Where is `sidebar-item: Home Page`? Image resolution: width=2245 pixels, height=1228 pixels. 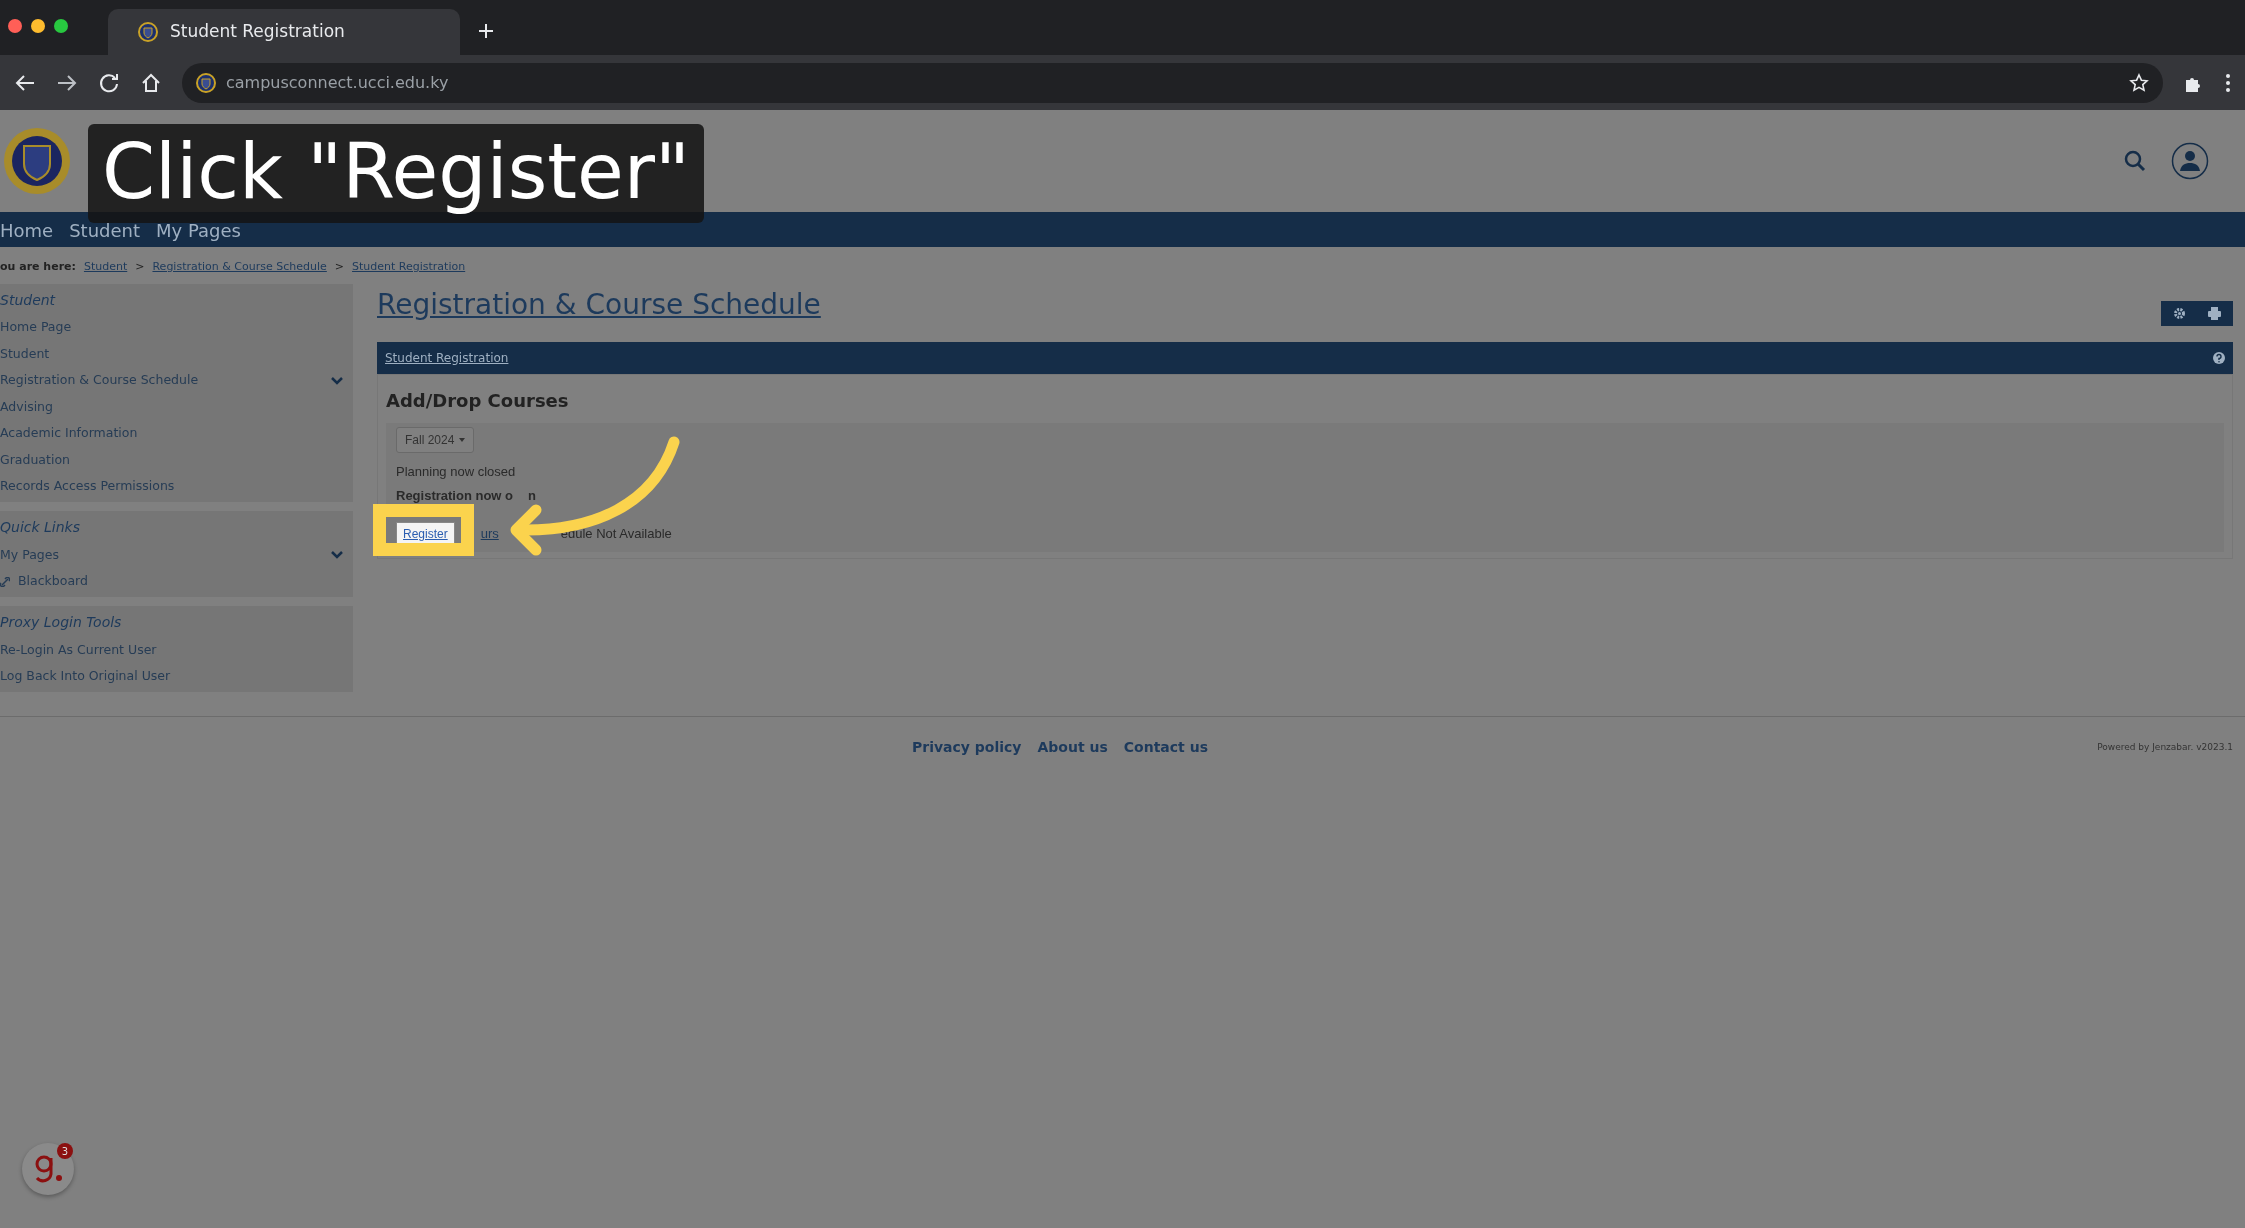 sidebar-item: Home Page is located at coordinates (176, 327).